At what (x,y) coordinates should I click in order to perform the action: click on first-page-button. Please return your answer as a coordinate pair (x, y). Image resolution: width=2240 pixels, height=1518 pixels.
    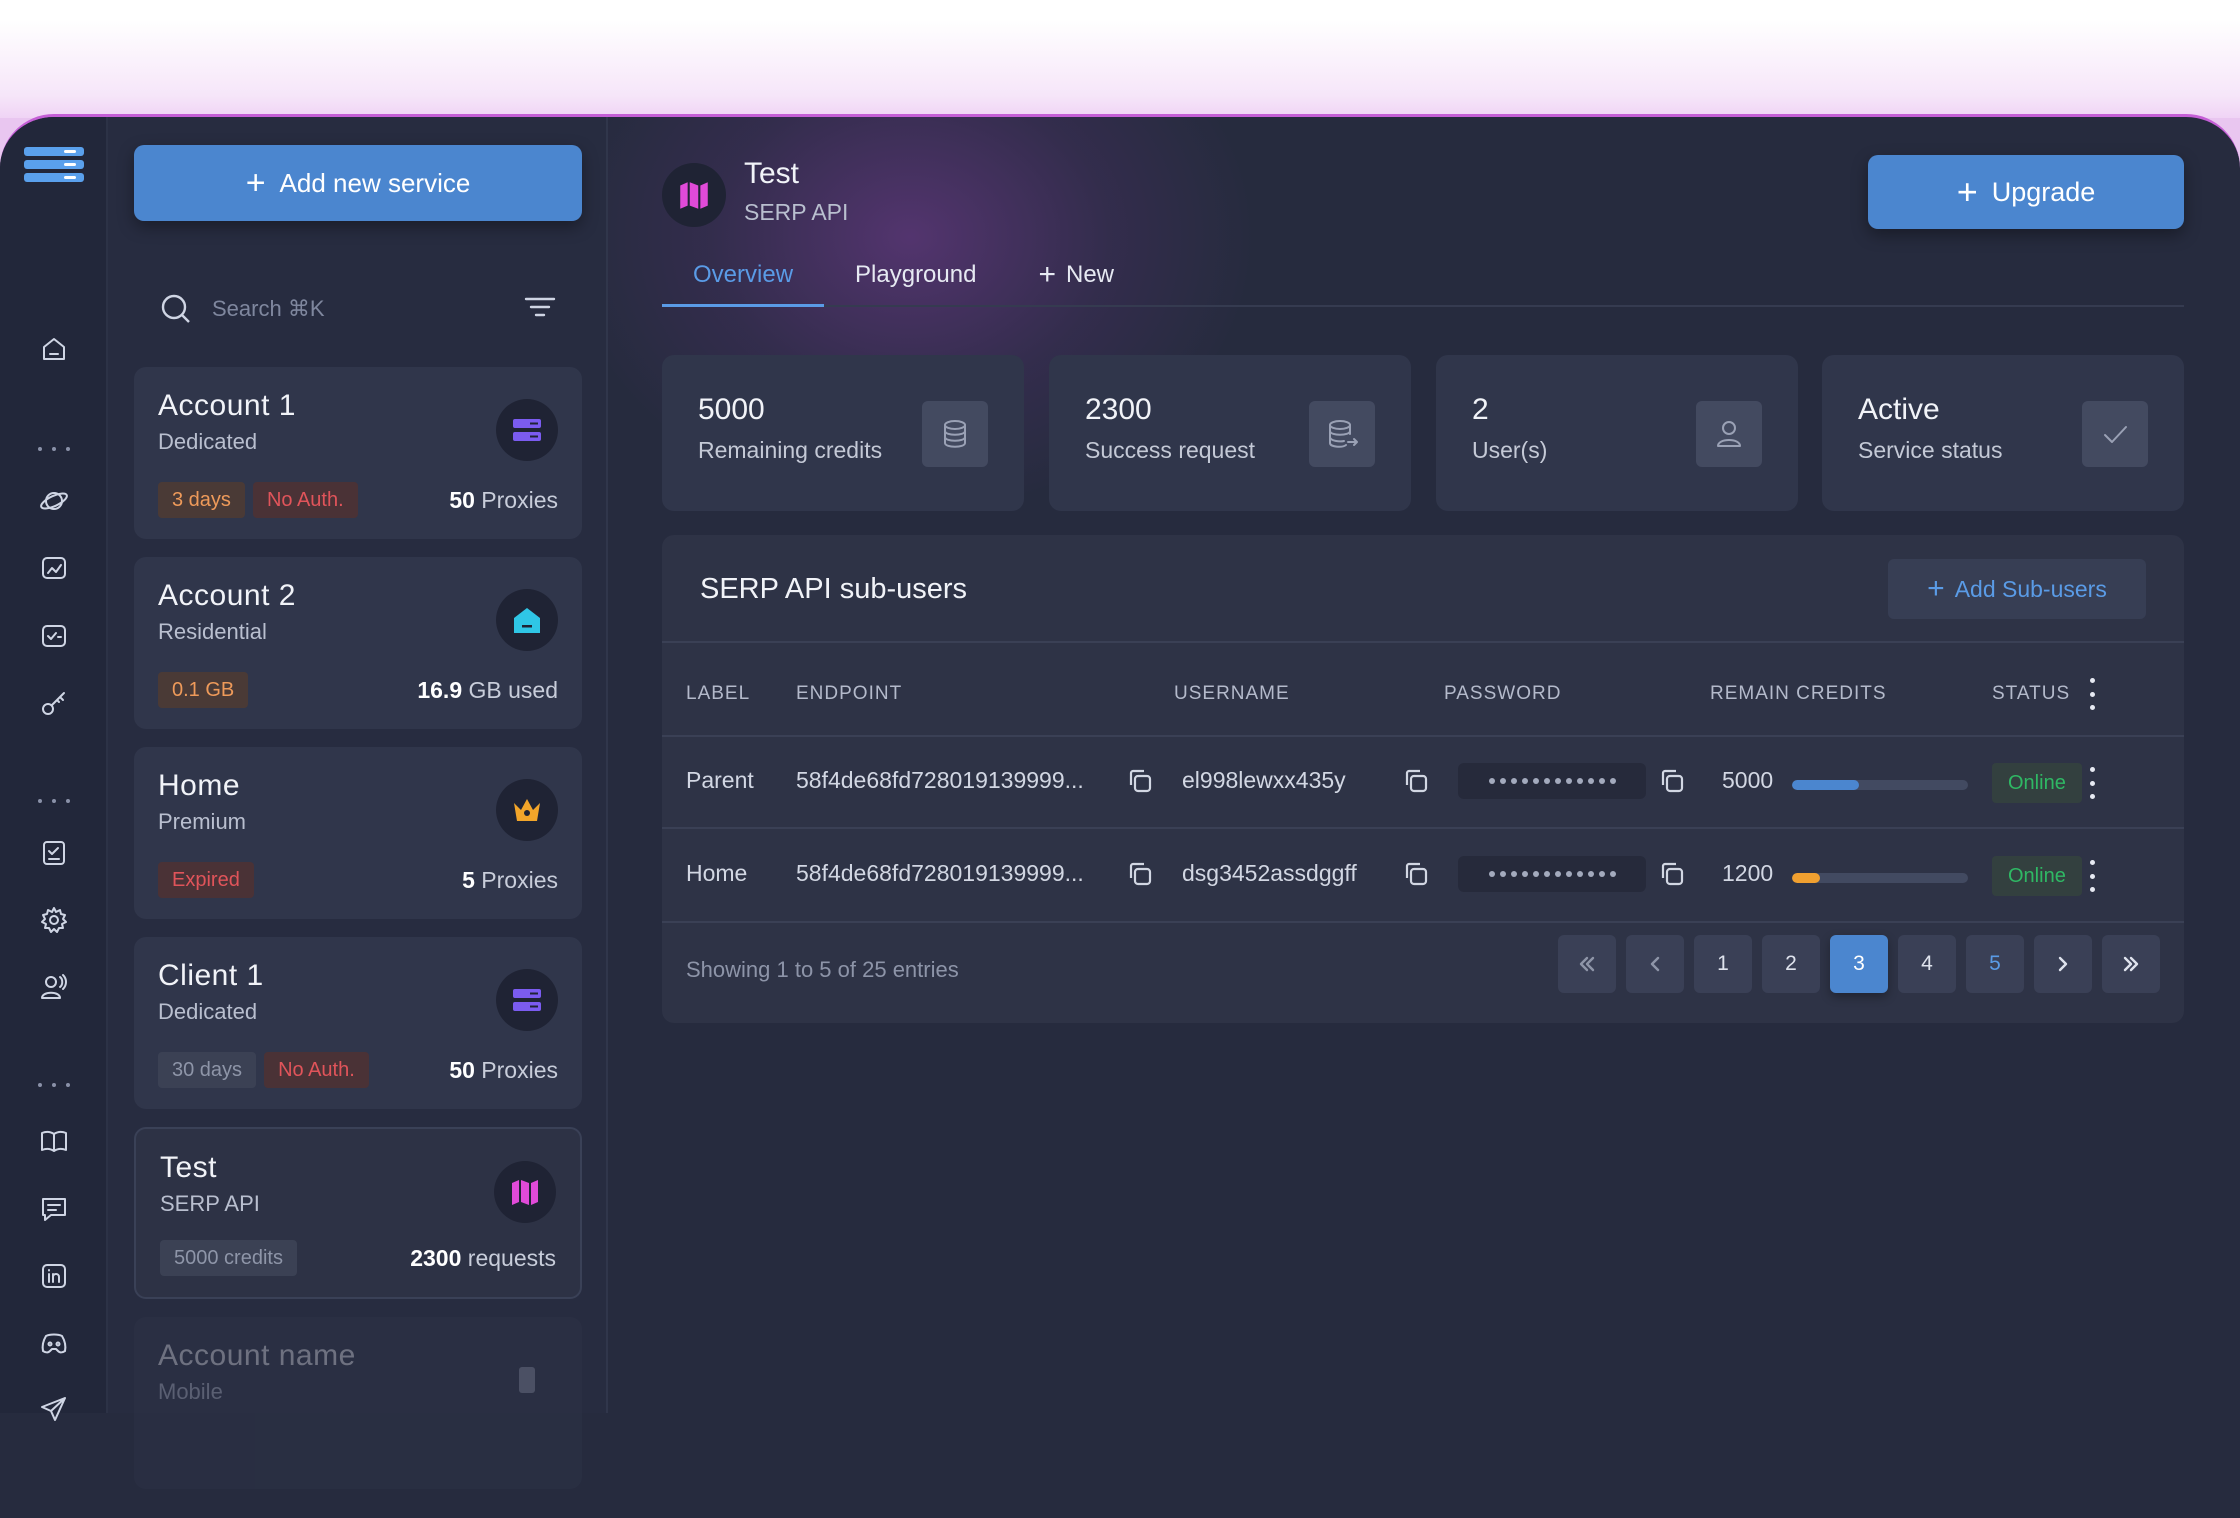
    Looking at the image, I should click on (1587, 964).